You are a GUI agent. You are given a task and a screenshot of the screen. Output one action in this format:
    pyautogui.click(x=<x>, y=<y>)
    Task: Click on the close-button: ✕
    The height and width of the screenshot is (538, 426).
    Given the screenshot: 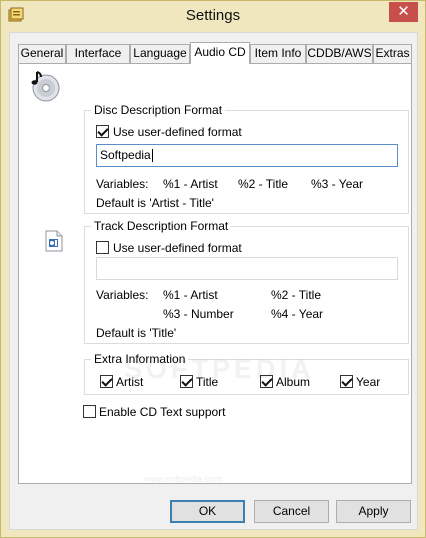 What is the action you would take?
    pyautogui.click(x=403, y=12)
    